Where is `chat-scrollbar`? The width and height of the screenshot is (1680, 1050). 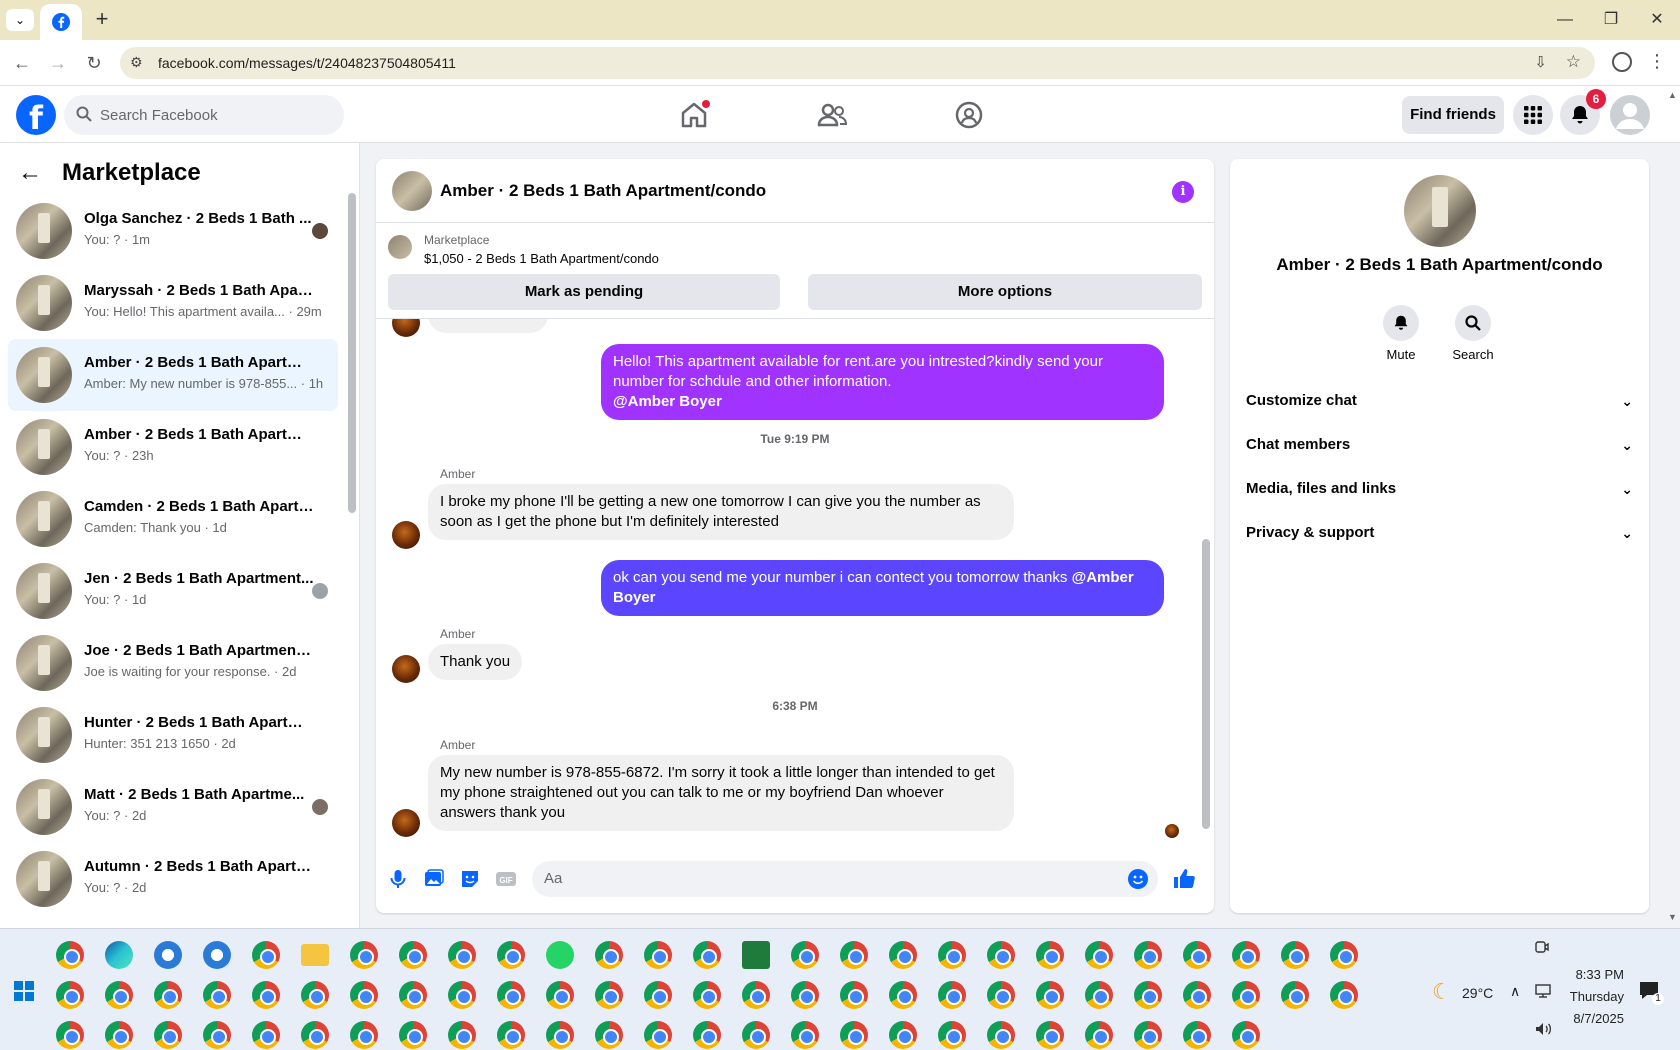
chat-scrollbar is located at coordinates (1206, 684).